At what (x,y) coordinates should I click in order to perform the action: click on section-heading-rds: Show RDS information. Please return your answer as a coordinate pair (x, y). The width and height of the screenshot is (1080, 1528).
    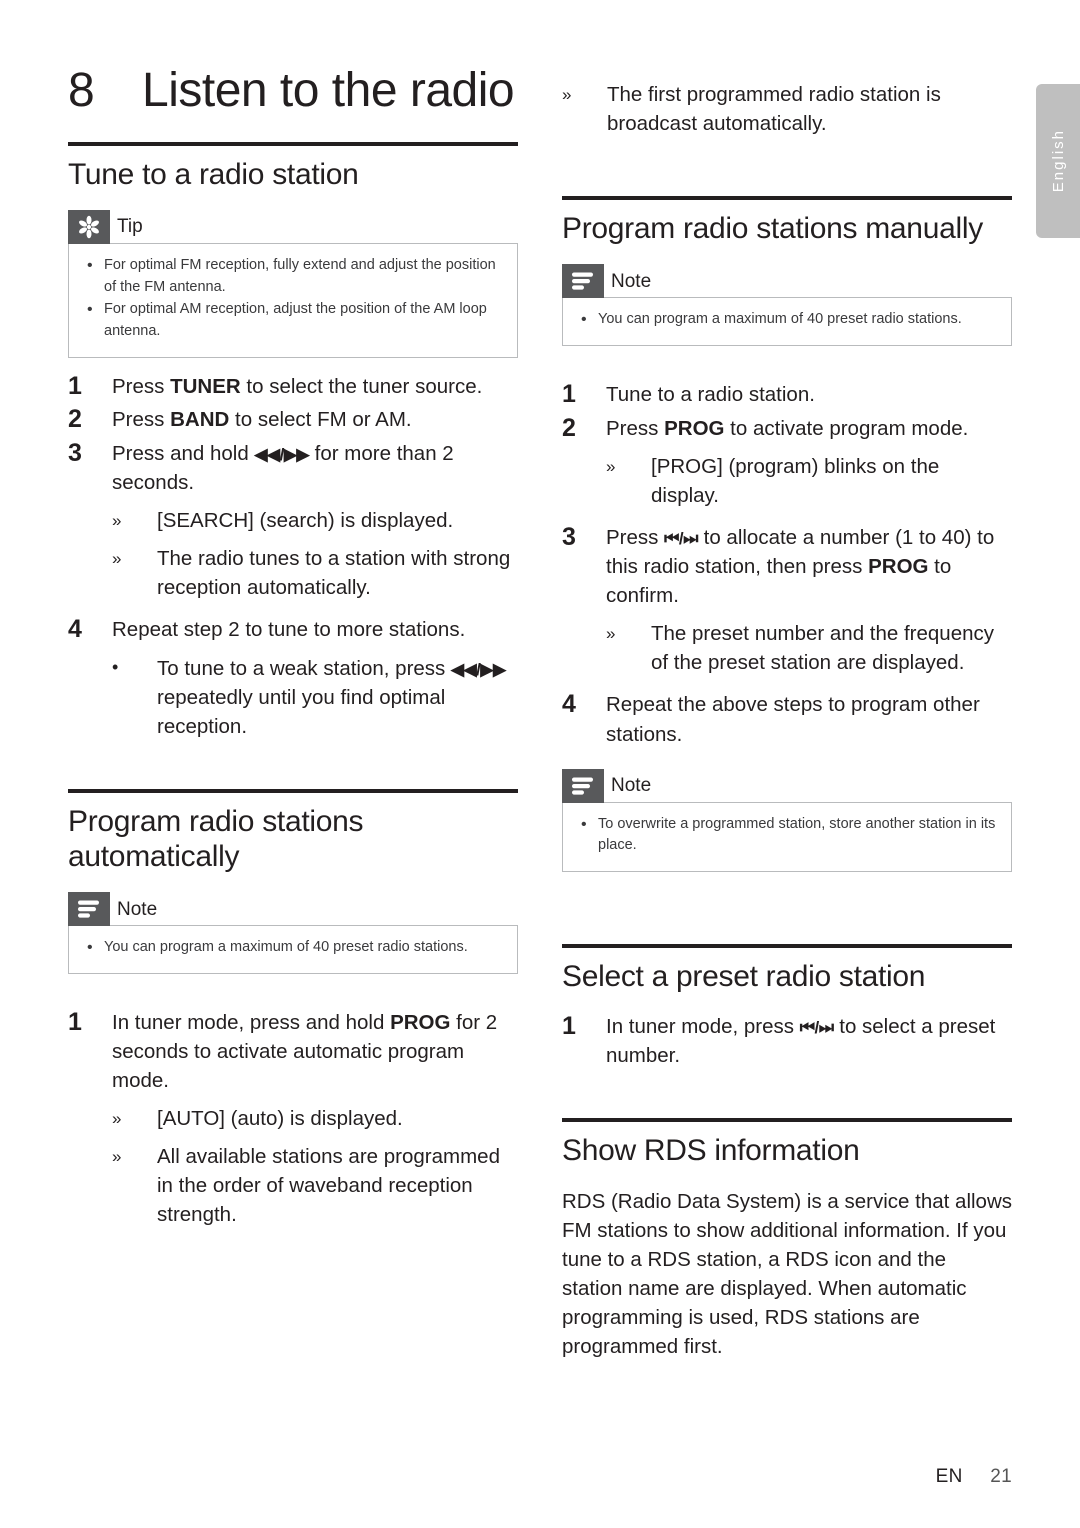
    Looking at the image, I should click on (711, 1151).